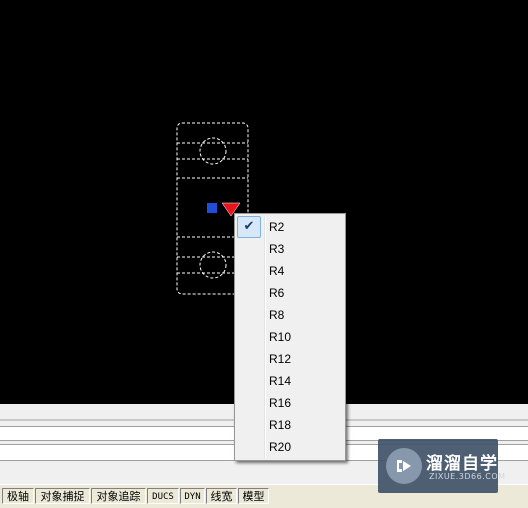 The width and height of the screenshot is (528, 508). Describe the element at coordinates (462, 464) in the screenshot. I see `watermark-title: 溜溜自学` at that location.